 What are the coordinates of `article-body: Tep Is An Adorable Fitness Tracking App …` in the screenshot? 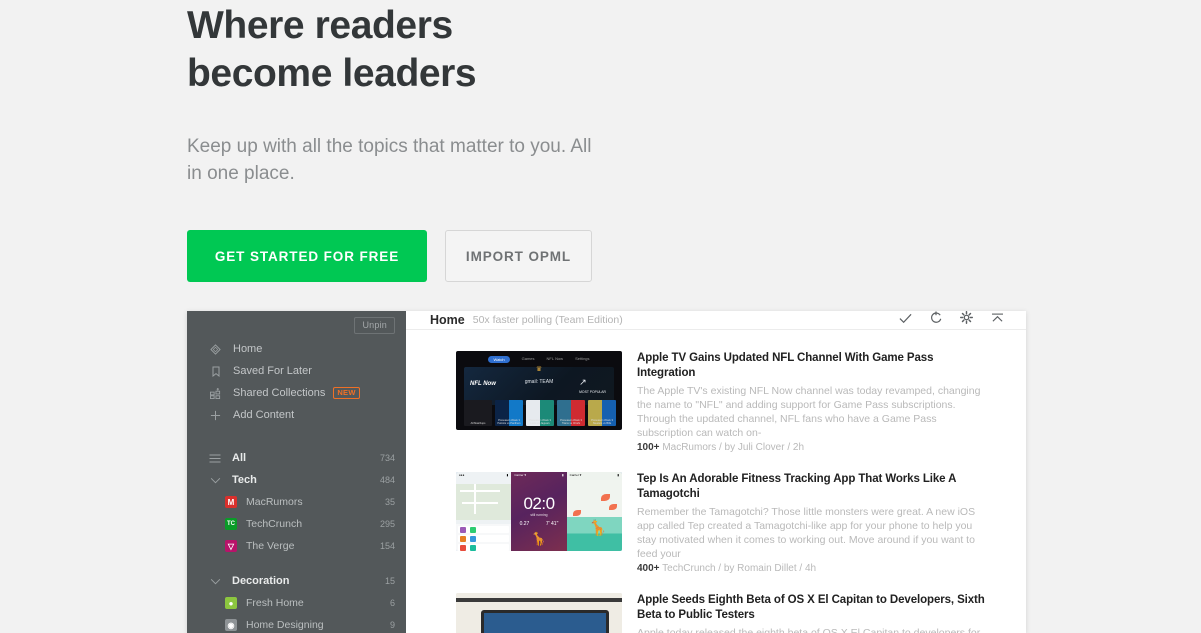 It's located at (811, 523).